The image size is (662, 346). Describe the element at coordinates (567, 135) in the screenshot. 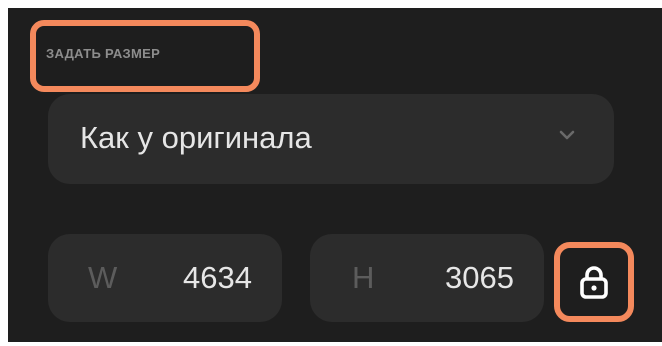

I see `chevron-down-icon` at that location.